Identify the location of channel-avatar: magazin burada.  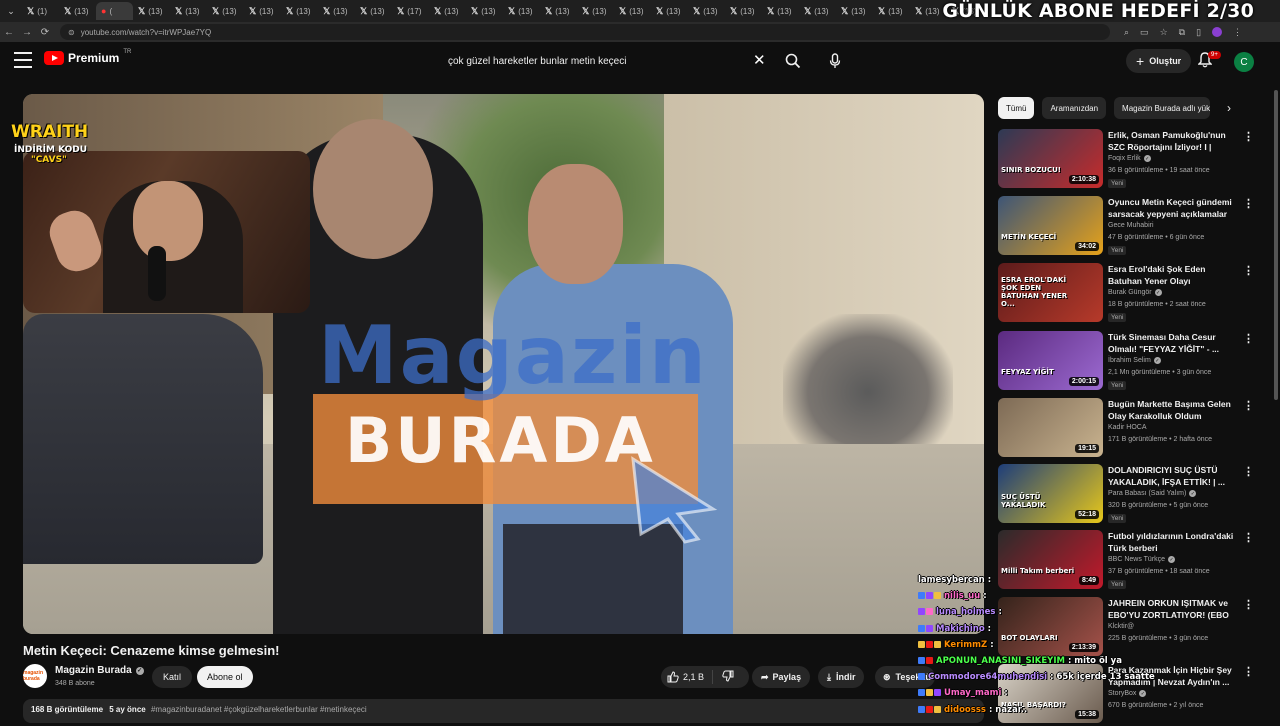
(35, 676).